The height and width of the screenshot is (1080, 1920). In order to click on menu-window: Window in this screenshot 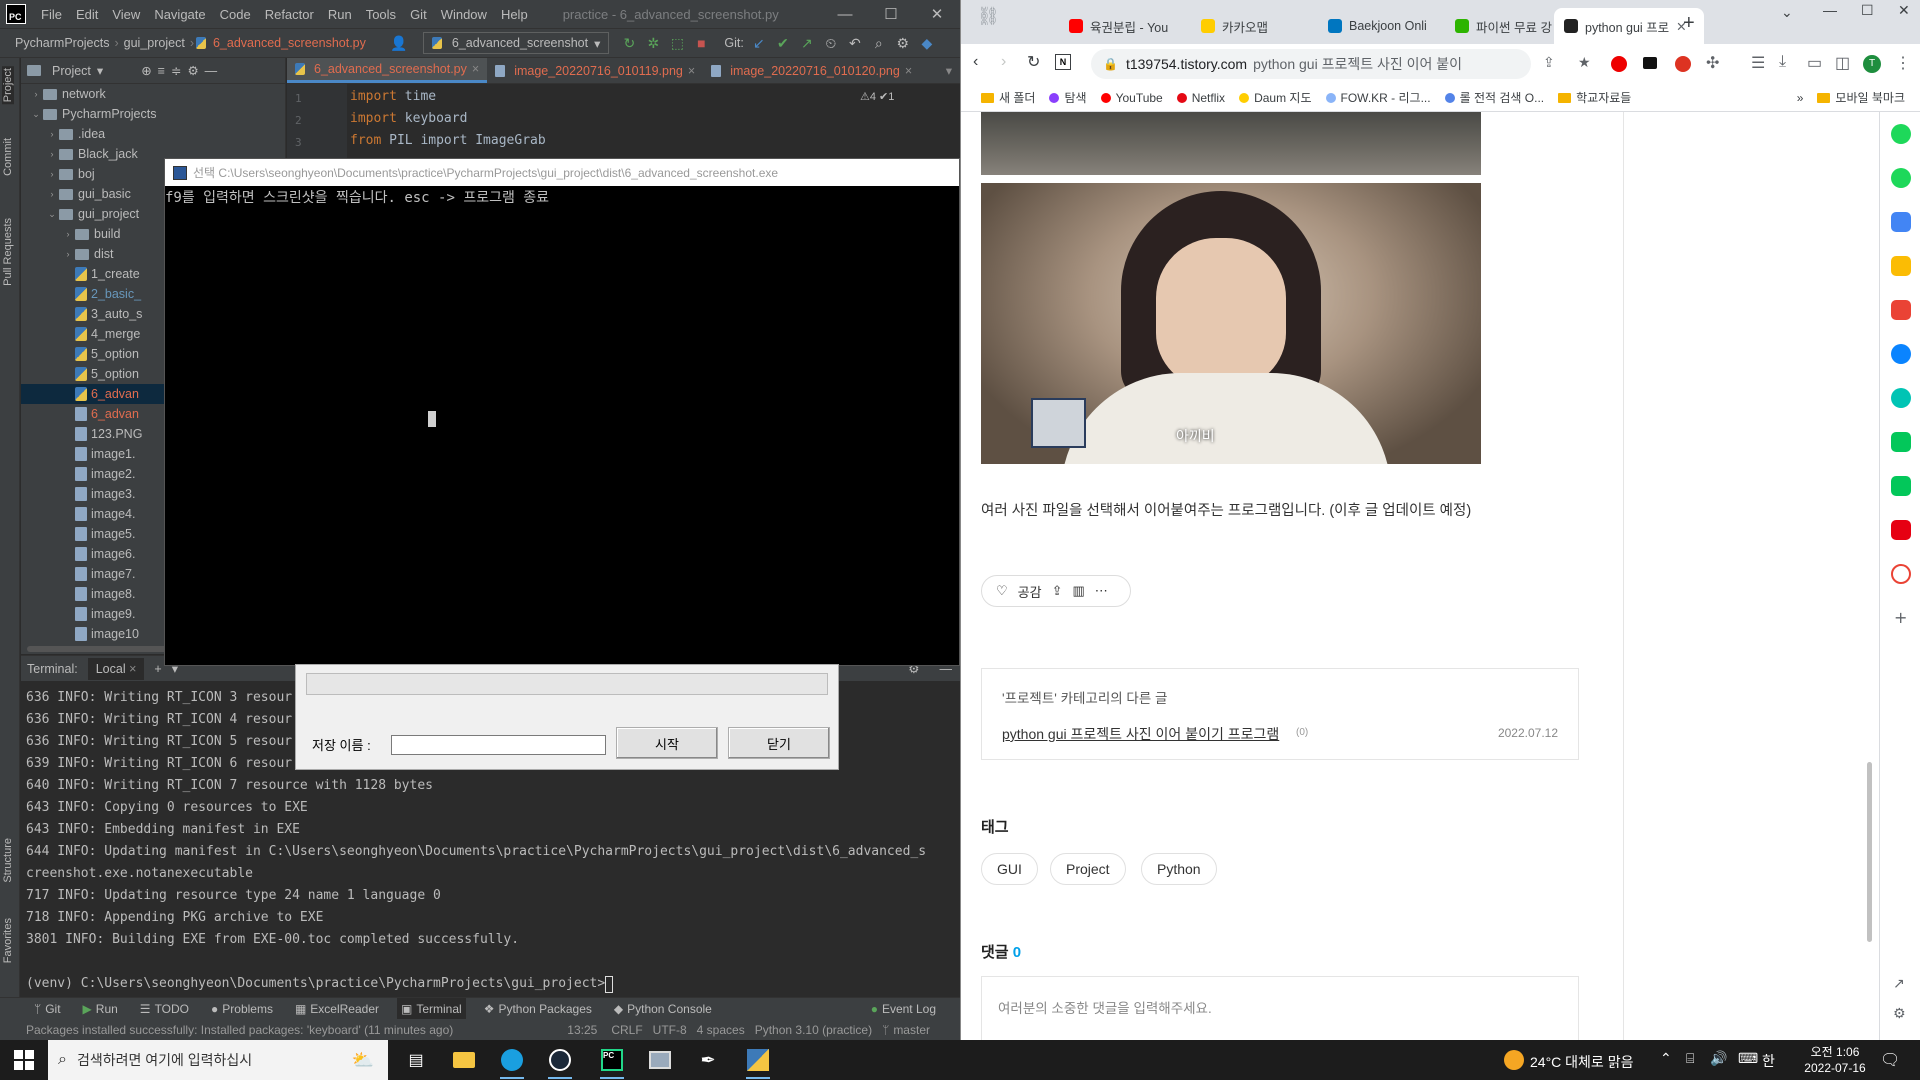, I will do `click(464, 14)`.